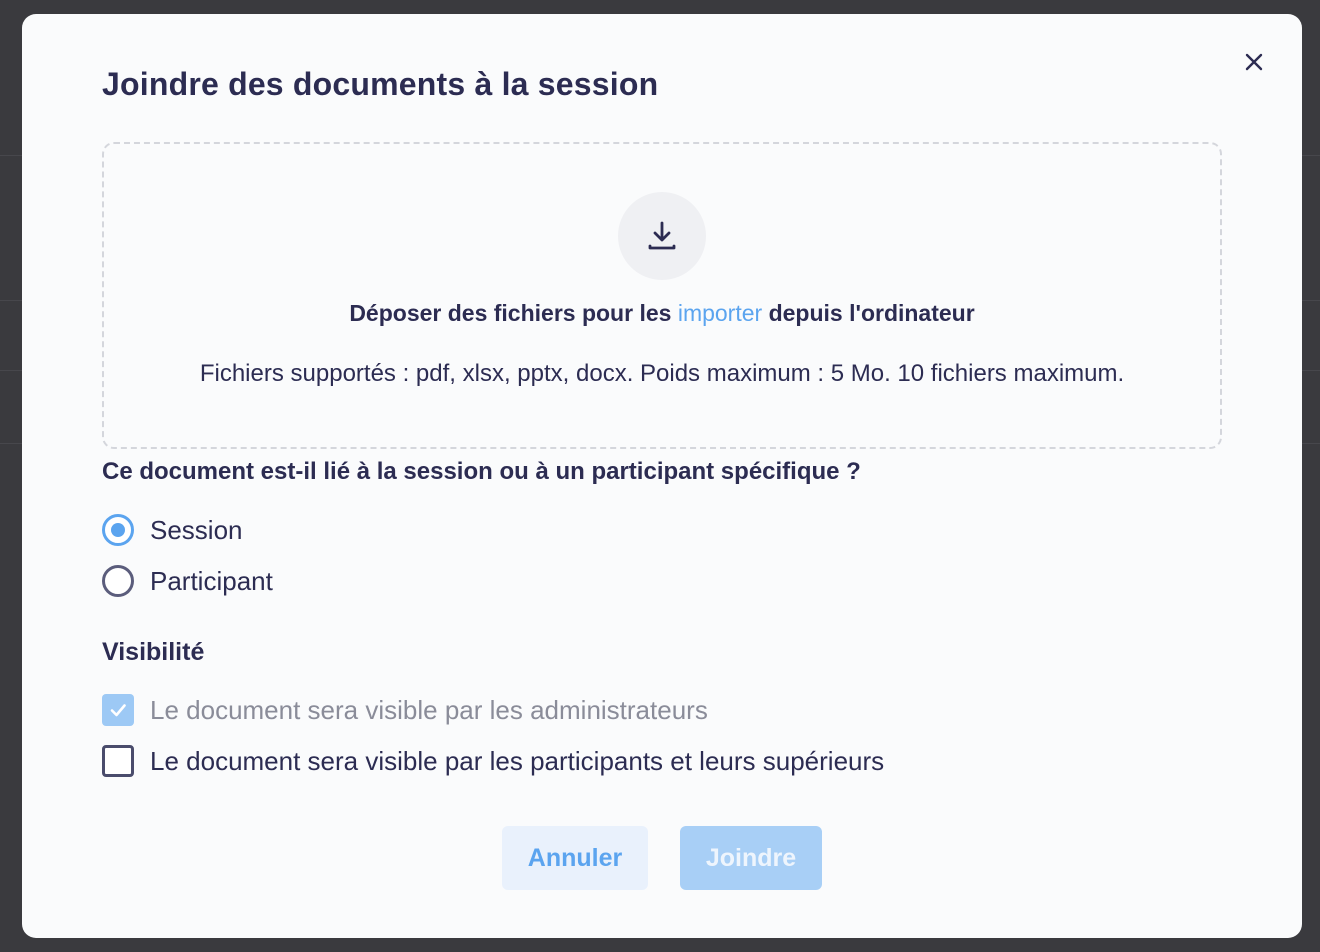 This screenshot has height=952, width=1320. I want to click on visibility-title: Visibilité, so click(153, 652).